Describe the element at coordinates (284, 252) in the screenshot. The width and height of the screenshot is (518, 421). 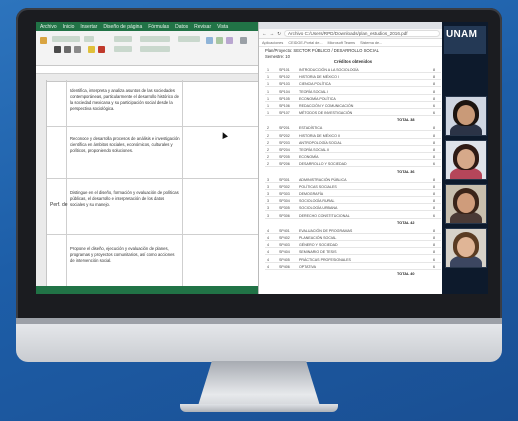
I see `table-cell: SP404` at that location.